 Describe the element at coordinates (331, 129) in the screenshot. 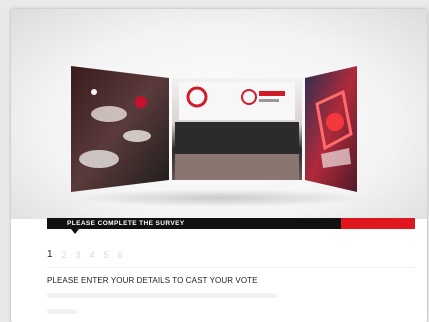

I see `banner-photo-trophy` at that location.